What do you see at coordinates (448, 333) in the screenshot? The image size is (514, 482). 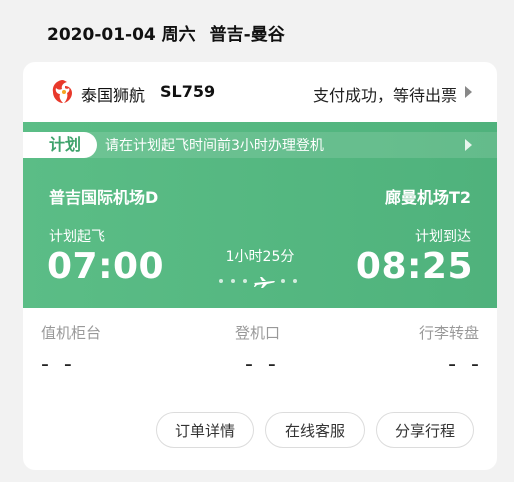 I see `baggage-carousel-label: 行李转盘` at bounding box center [448, 333].